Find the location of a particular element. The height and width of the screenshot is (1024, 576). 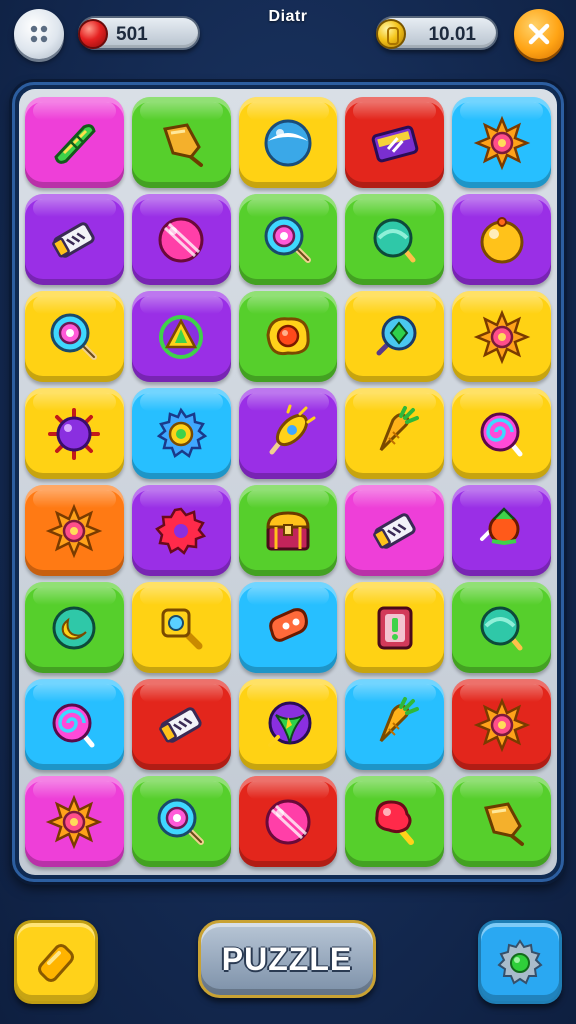

leaf-tag-icon is located at coordinates (74, 143).